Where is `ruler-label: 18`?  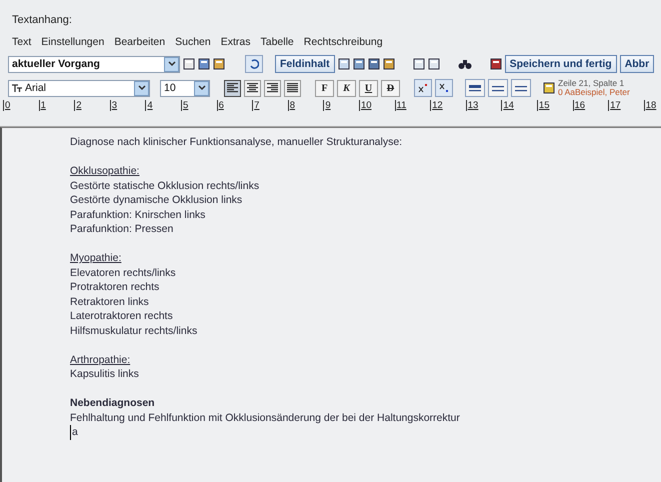
ruler-label: 18 is located at coordinates (652, 105).